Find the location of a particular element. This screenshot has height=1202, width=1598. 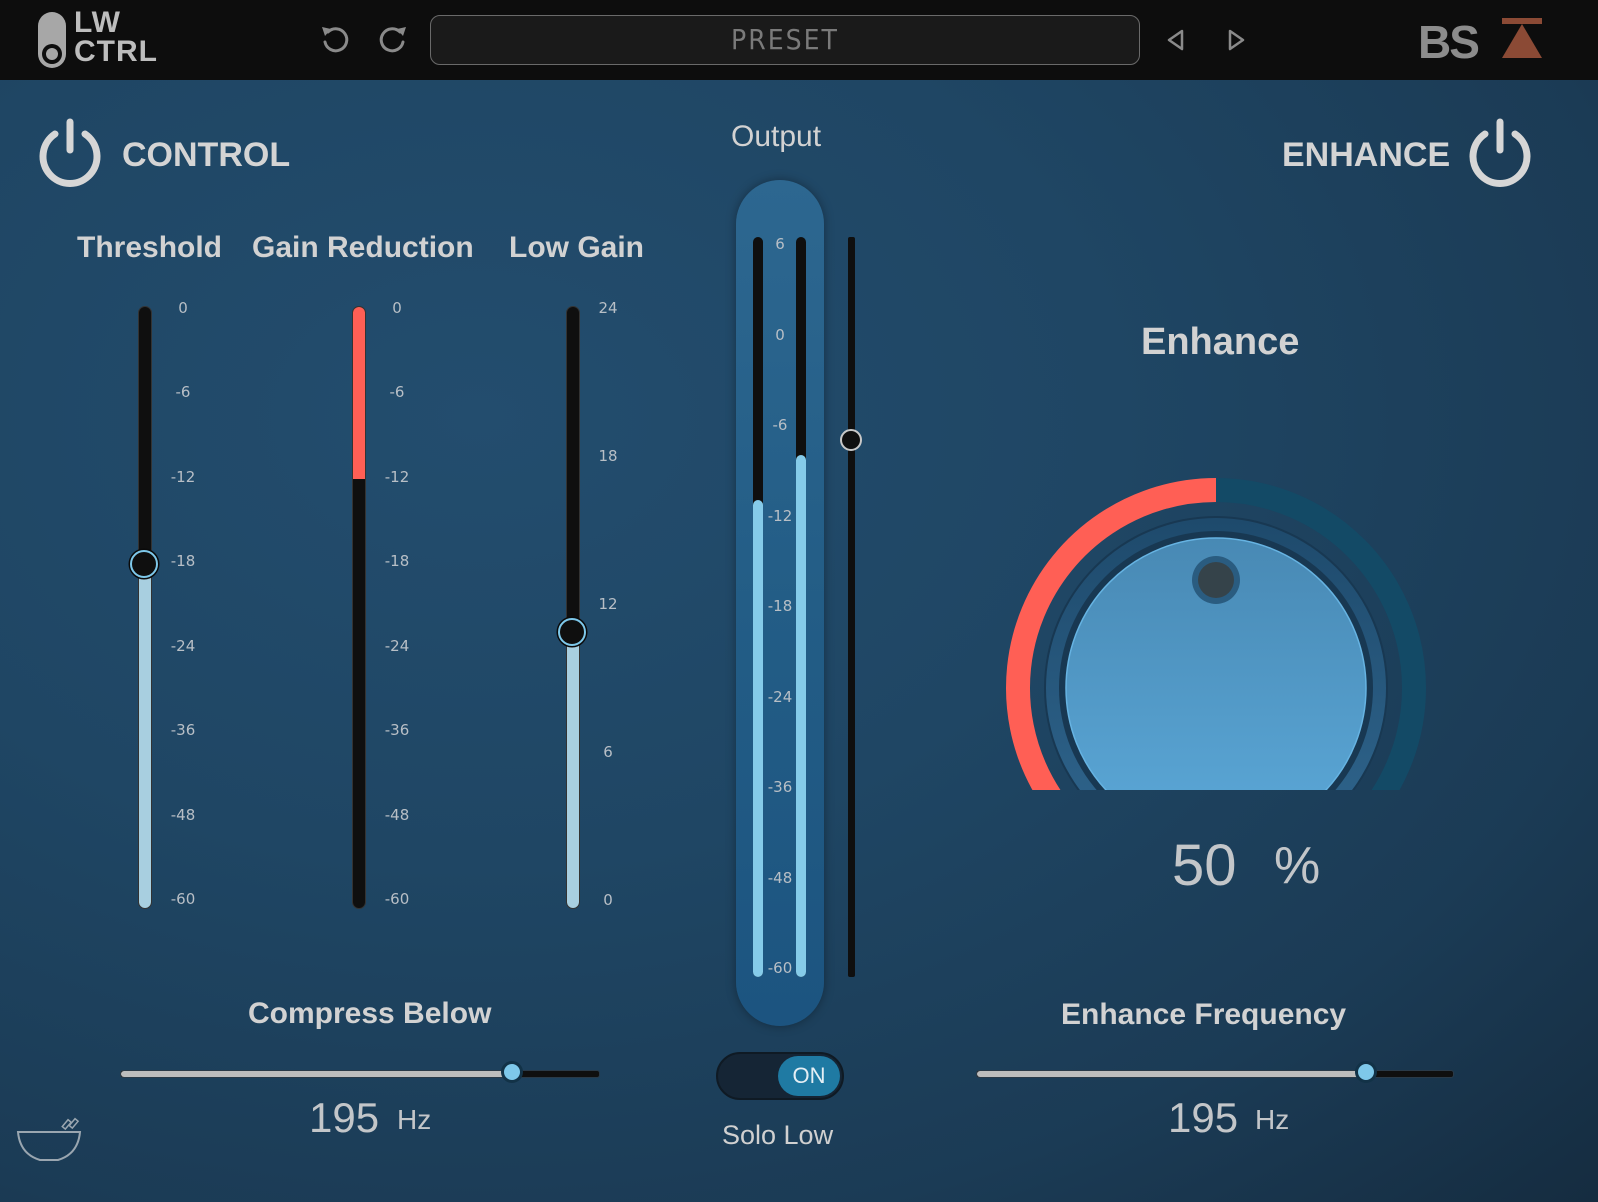

enhance-frequency-label: Enhance Frequency is located at coordinates (1204, 1014).